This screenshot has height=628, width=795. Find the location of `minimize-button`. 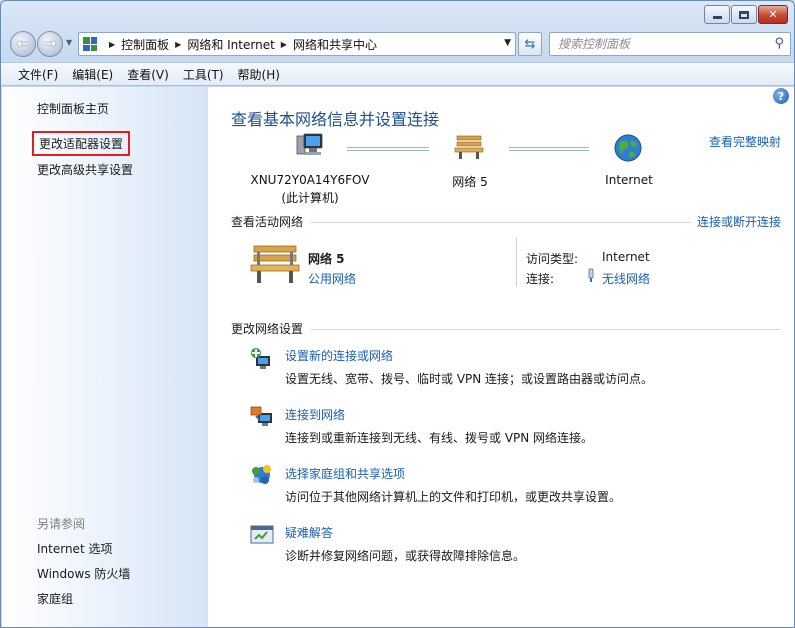

minimize-button is located at coordinates (717, 14).